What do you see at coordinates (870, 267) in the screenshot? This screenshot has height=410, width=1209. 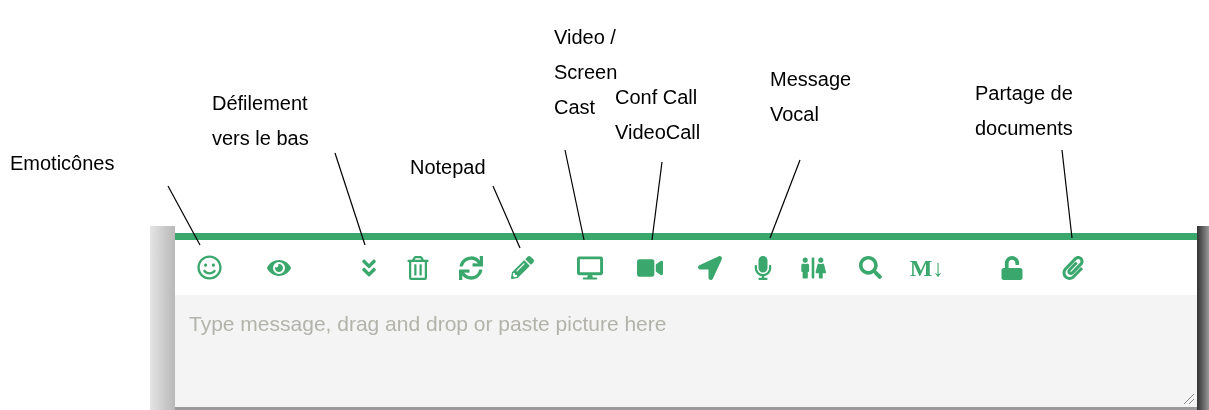 I see `search-icon` at bounding box center [870, 267].